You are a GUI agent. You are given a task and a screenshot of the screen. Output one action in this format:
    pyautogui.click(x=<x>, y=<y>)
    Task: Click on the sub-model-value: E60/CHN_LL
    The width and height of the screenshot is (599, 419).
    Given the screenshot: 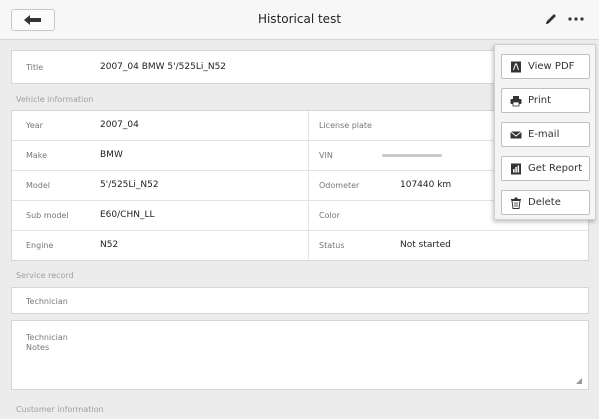 What is the action you would take?
    pyautogui.click(x=127, y=215)
    